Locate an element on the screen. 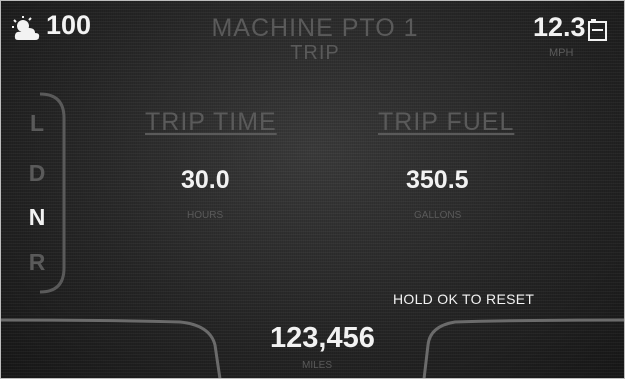 The image size is (625, 379). gear-reverse: R is located at coordinates (37, 262).